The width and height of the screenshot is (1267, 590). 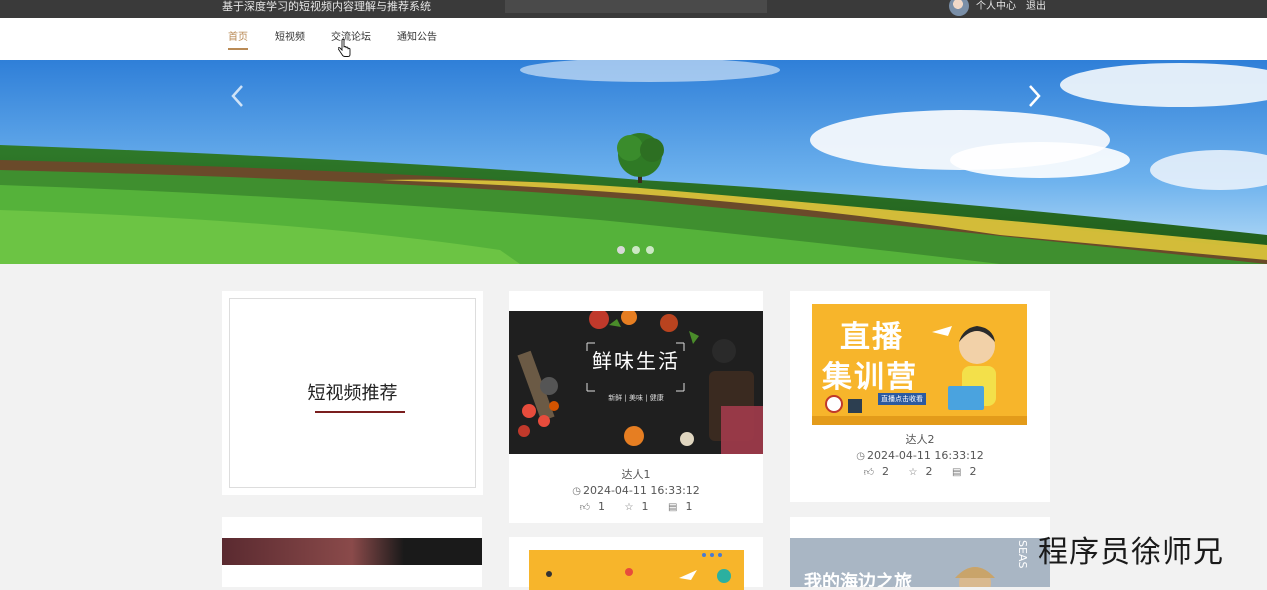 I want to click on like-count: 2, so click(x=886, y=471).